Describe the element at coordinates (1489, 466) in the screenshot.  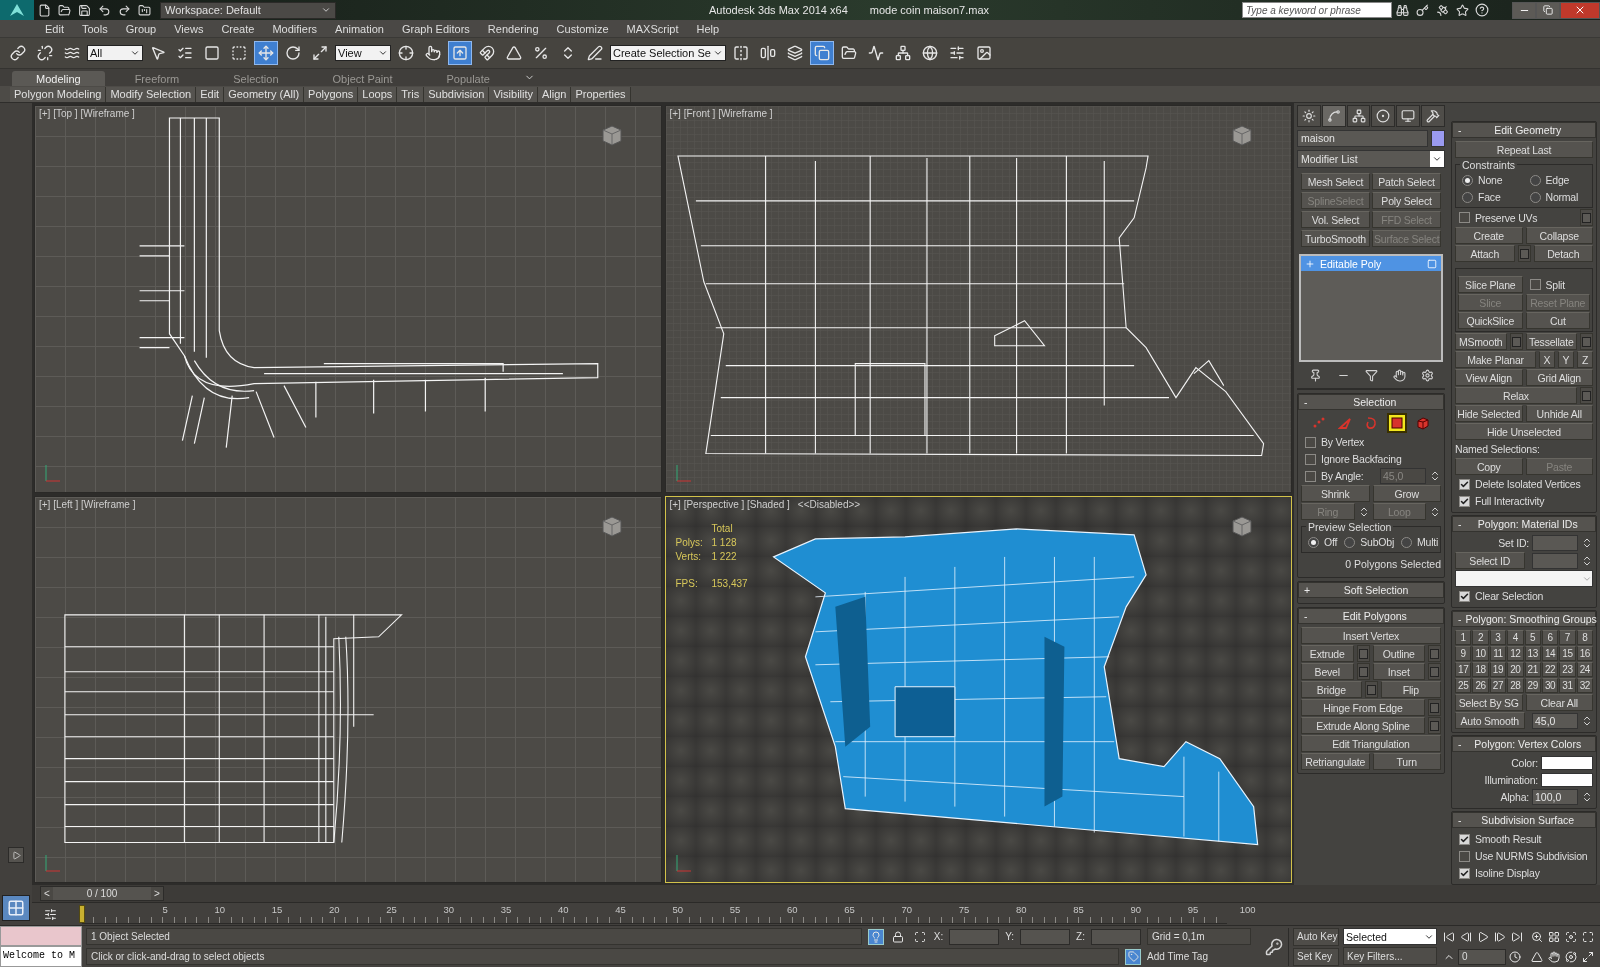
I see `panel-button: Copy` at that location.